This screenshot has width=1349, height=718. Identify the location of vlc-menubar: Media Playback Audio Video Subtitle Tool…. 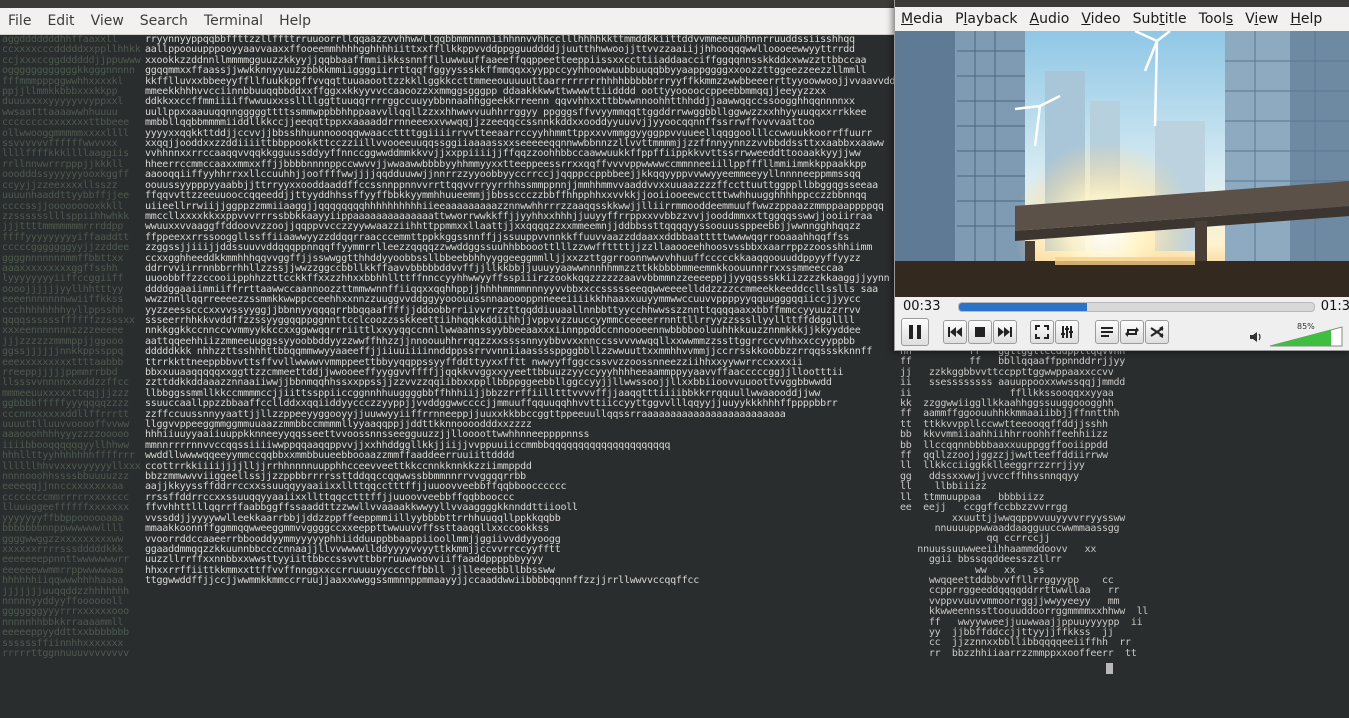
(1122, 19).